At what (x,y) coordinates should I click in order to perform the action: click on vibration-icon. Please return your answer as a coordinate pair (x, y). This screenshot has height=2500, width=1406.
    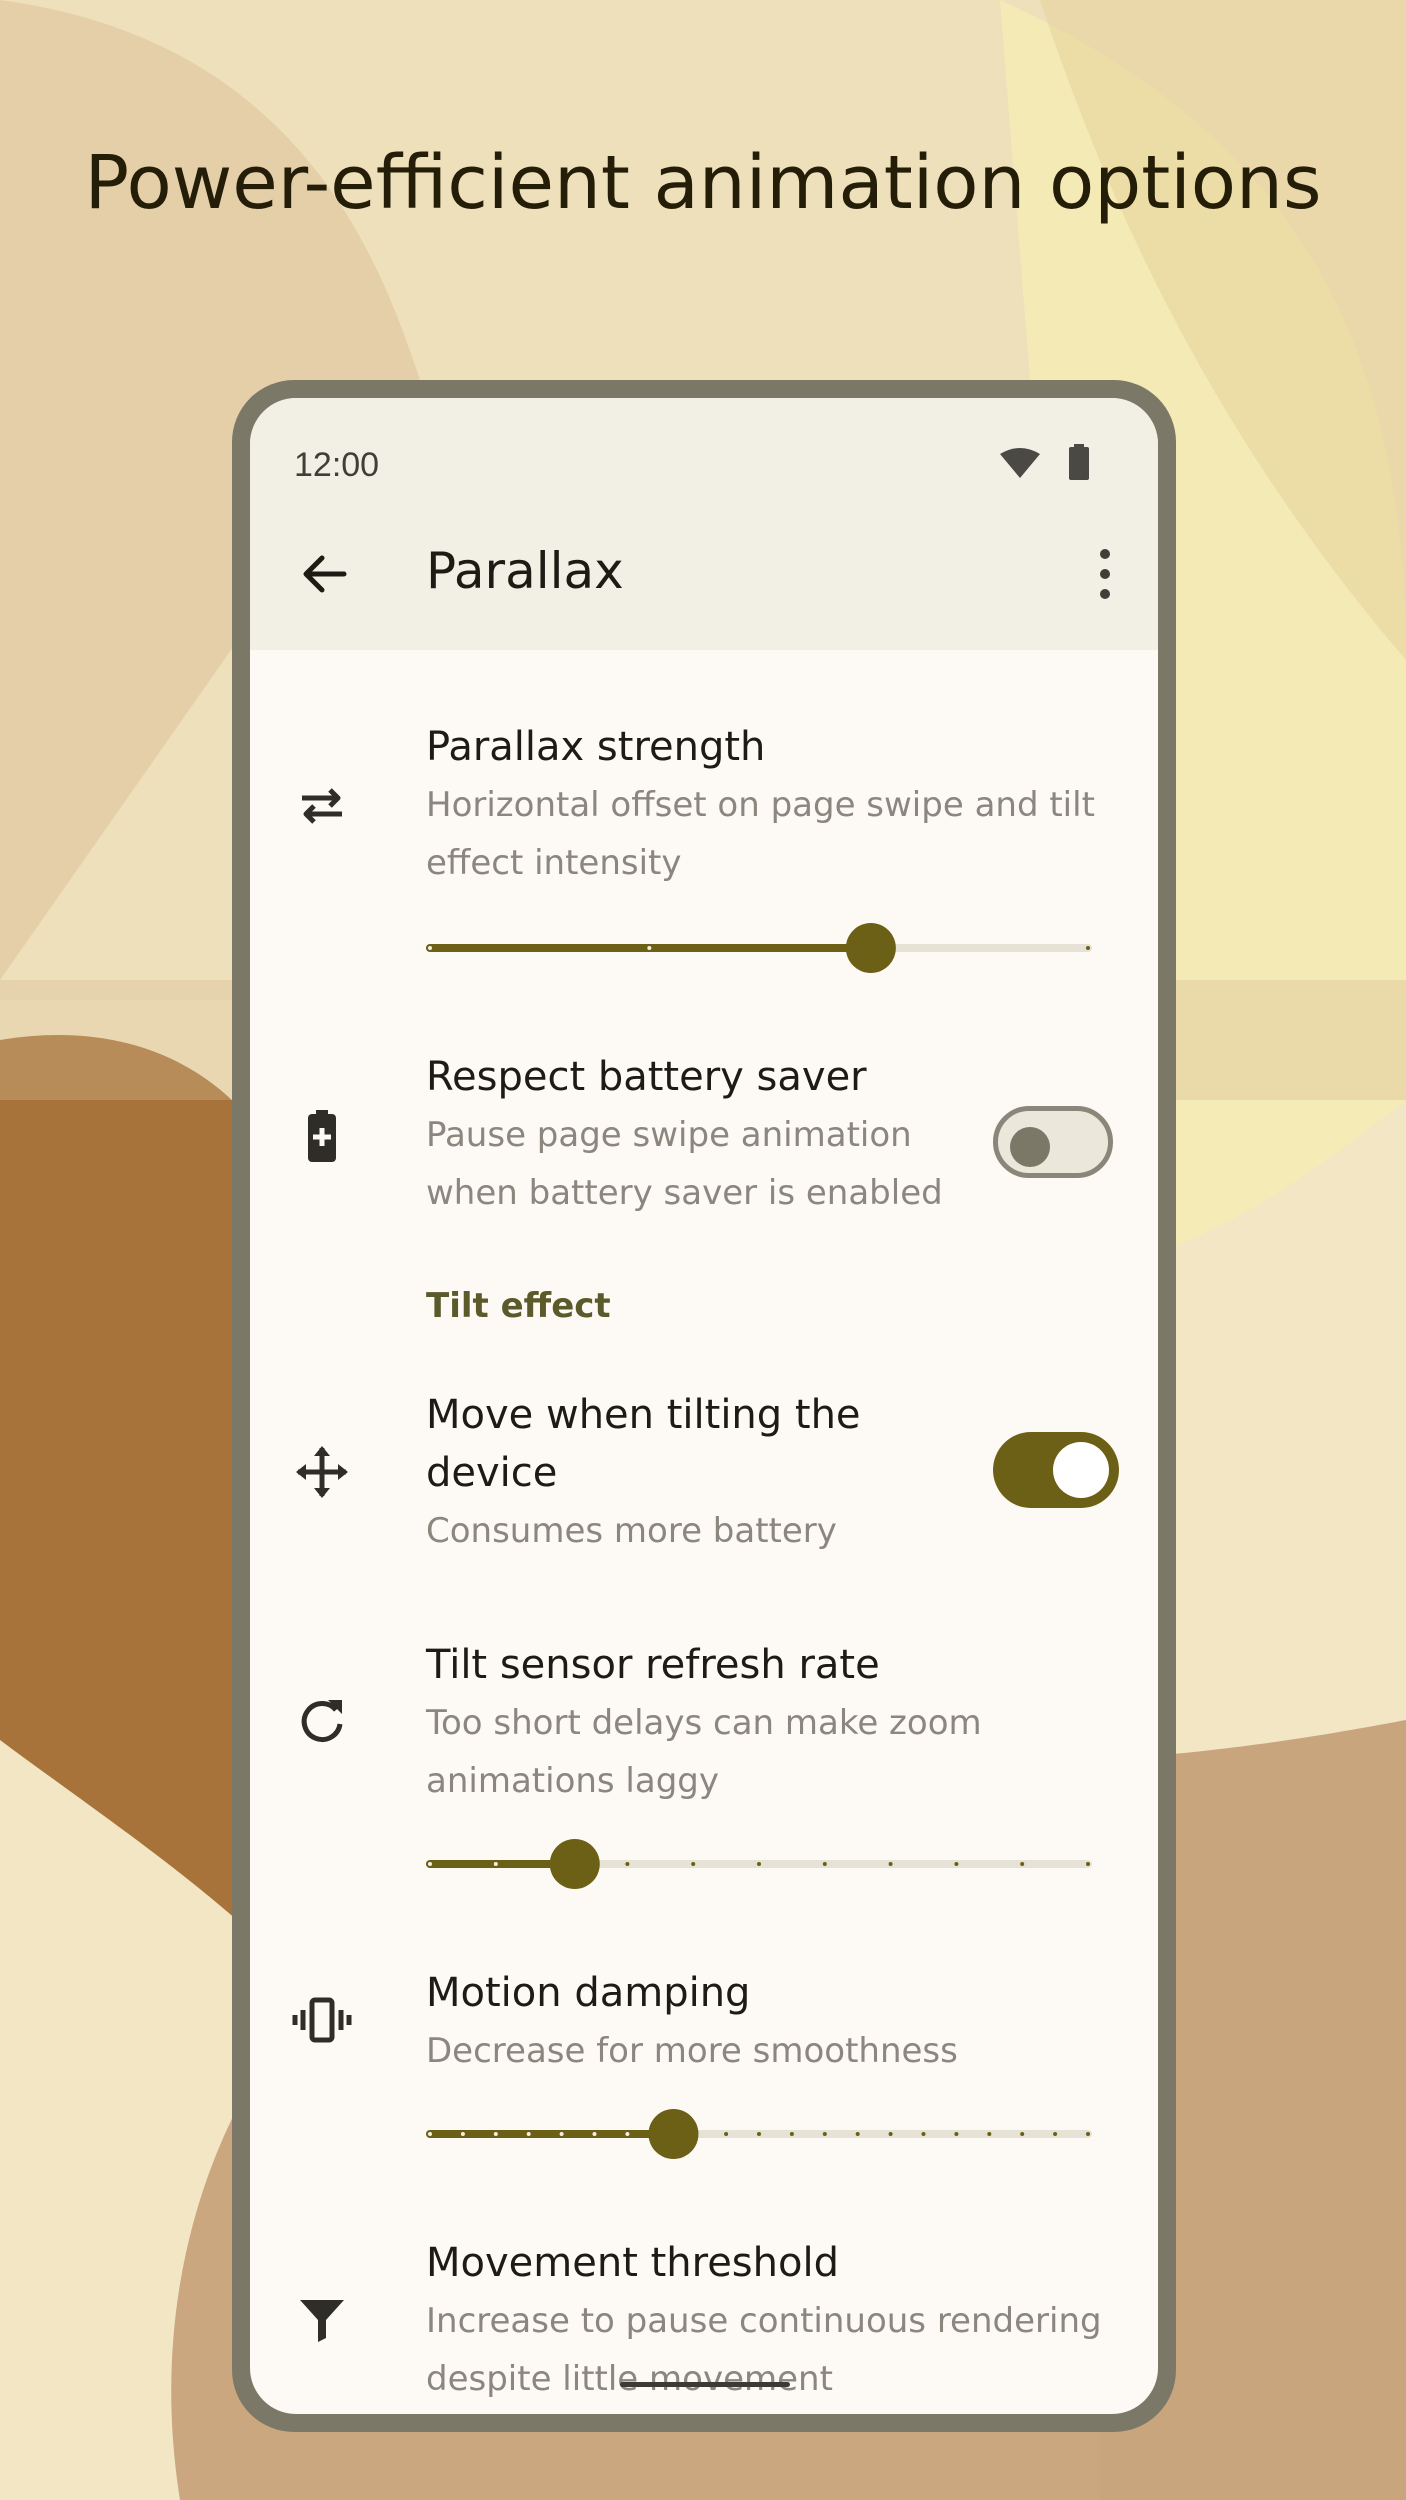
    Looking at the image, I should click on (322, 2020).